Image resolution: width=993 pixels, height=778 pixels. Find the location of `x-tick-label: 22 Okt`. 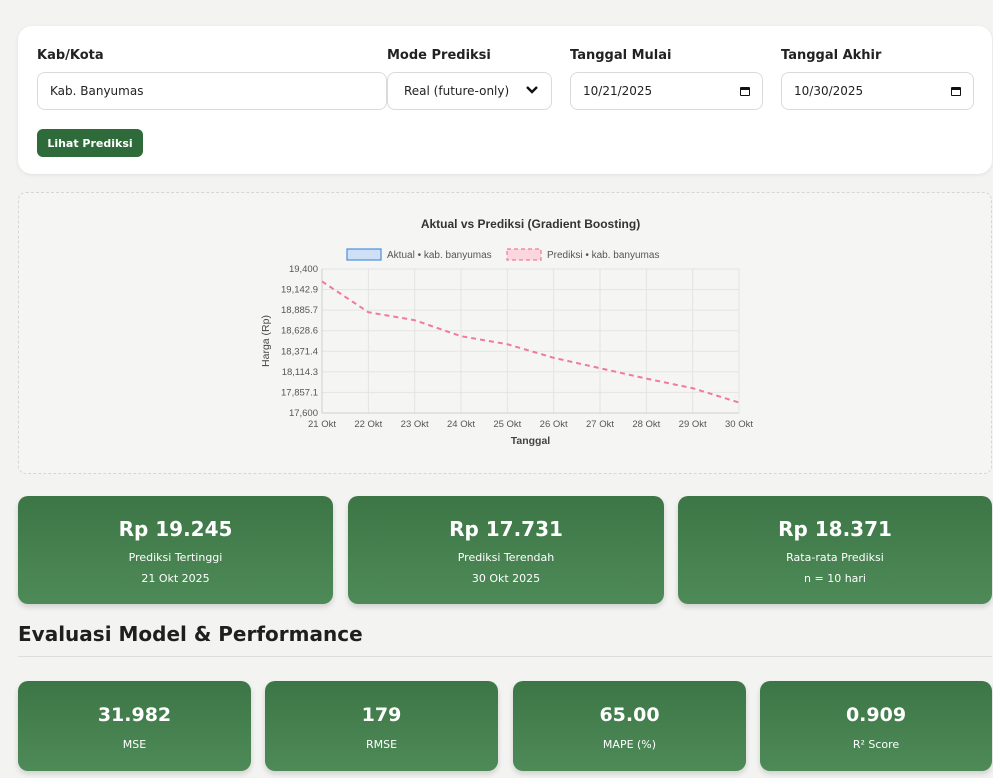

x-tick-label: 22 Okt is located at coordinates (368, 424).